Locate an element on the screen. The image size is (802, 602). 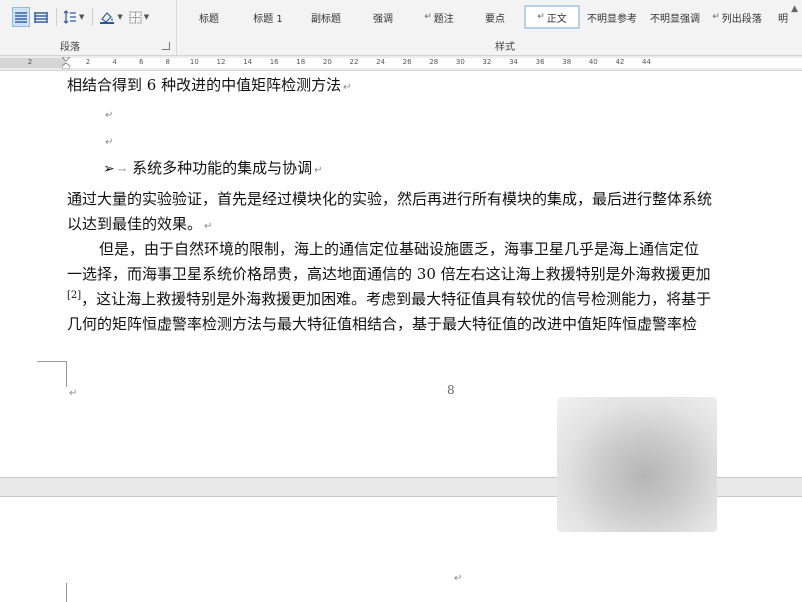
ribbon: ▼ ▼ ▼ 段落 标题 标题 1 副标题 强调 ↵ 题注 要点 ↵ 正文 不明显参考 不明显强 is located at coordinates (401, 28).